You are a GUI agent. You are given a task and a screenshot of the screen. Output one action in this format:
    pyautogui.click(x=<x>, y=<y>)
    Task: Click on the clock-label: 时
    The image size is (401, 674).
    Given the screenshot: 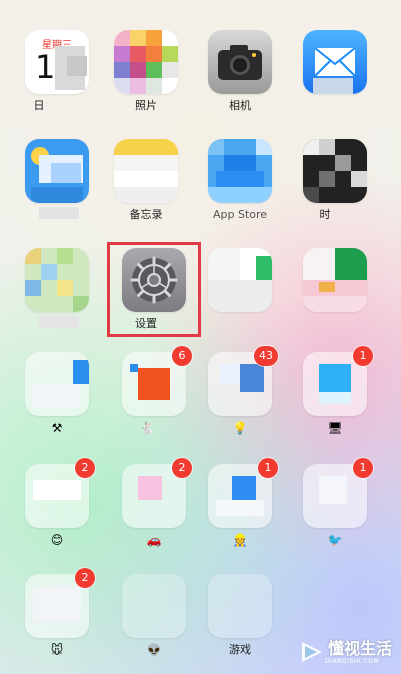 What is the action you would take?
    pyautogui.click(x=325, y=214)
    